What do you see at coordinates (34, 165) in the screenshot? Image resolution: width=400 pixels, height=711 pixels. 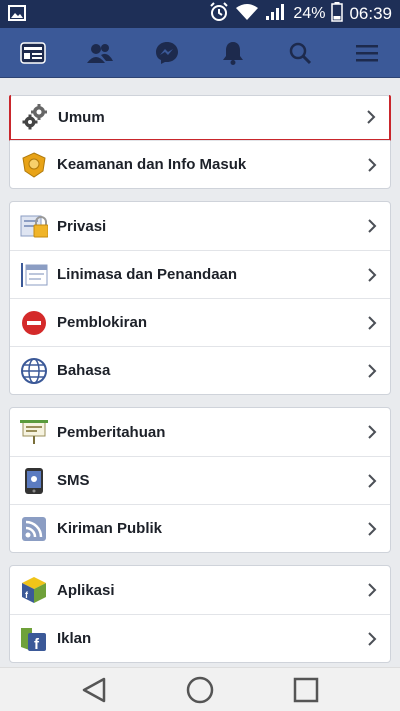 I see `security-badge-icon` at bounding box center [34, 165].